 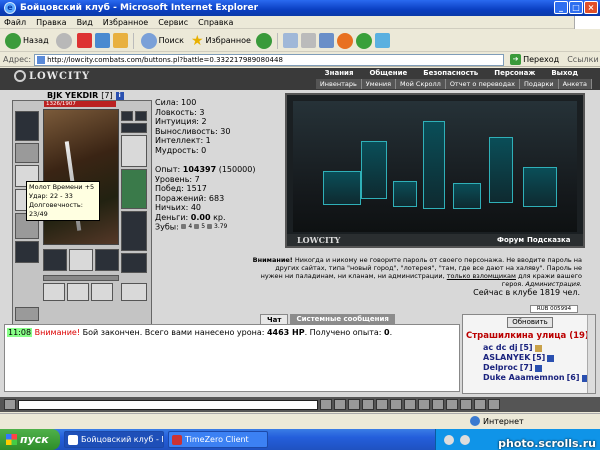 I want to click on menu-tools: Сервис, so click(x=173, y=22).